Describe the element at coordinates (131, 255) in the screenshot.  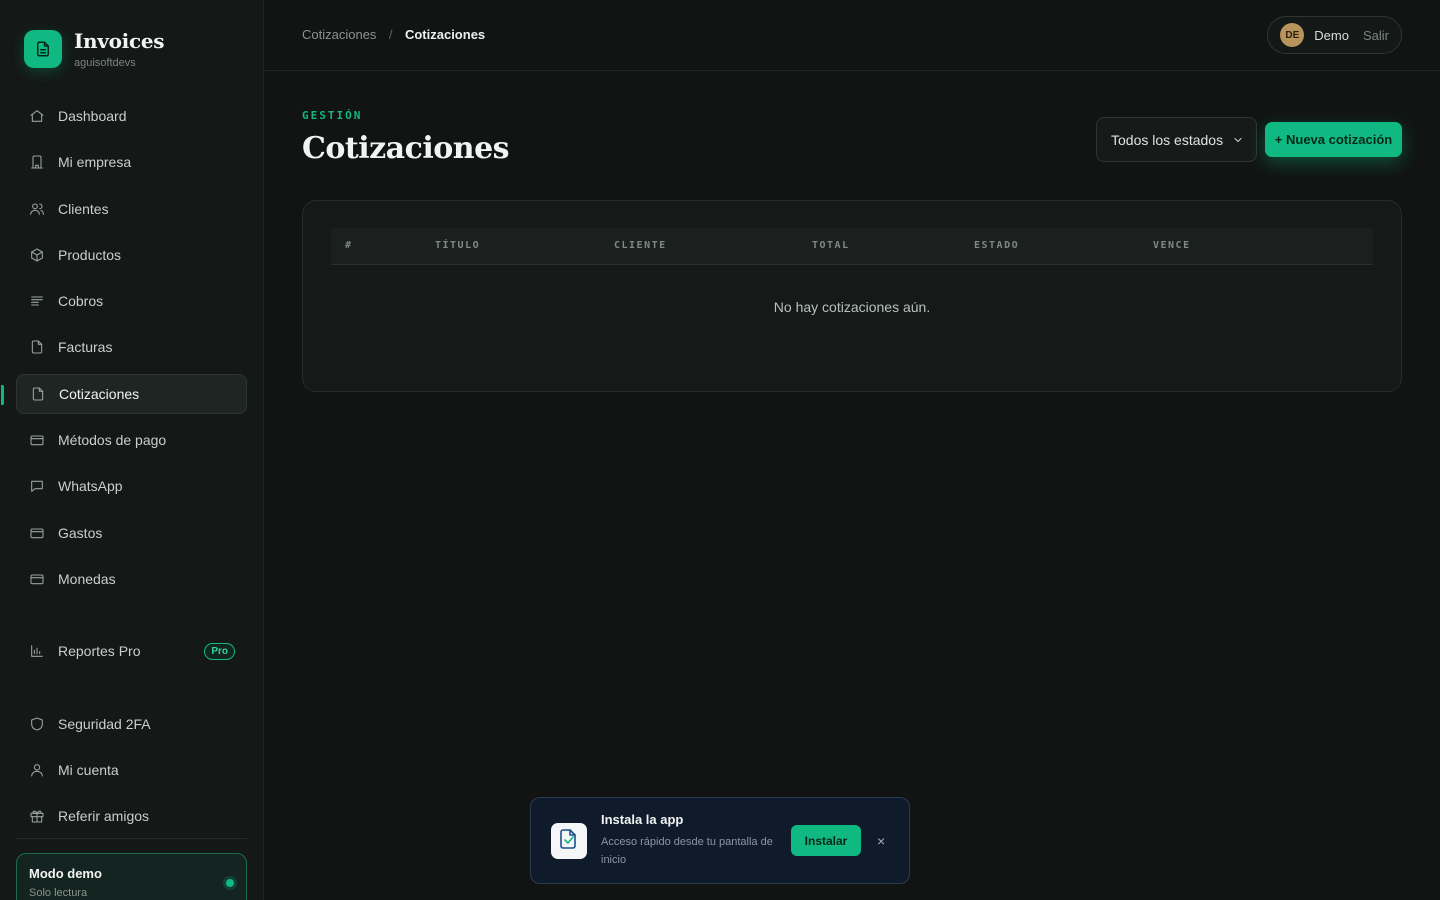
I see `sidebar-item-productos: Productos` at that location.